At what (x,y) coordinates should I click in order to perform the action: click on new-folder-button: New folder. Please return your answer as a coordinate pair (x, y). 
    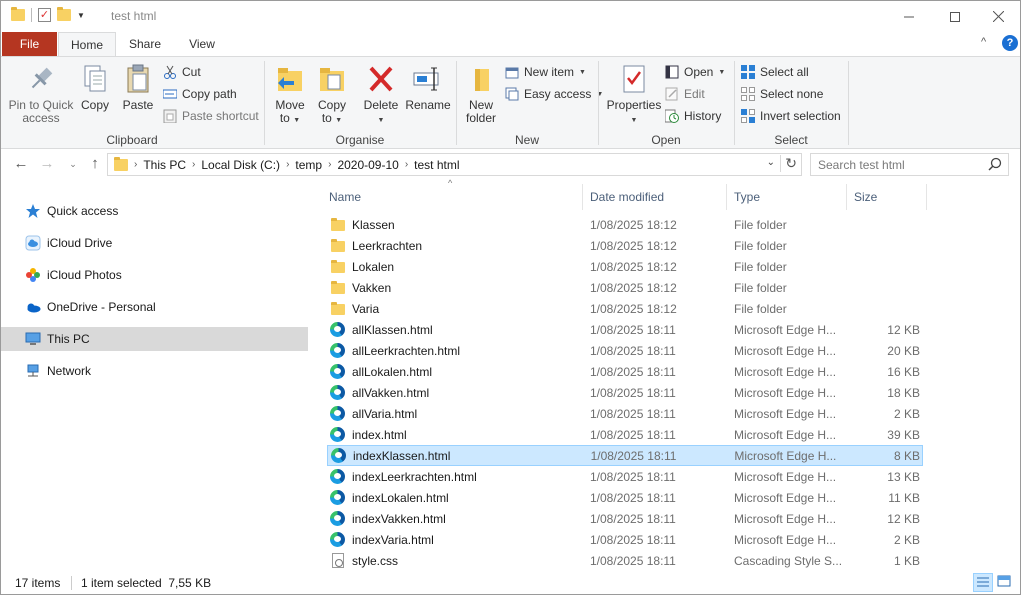
    Looking at the image, I should click on (481, 94).